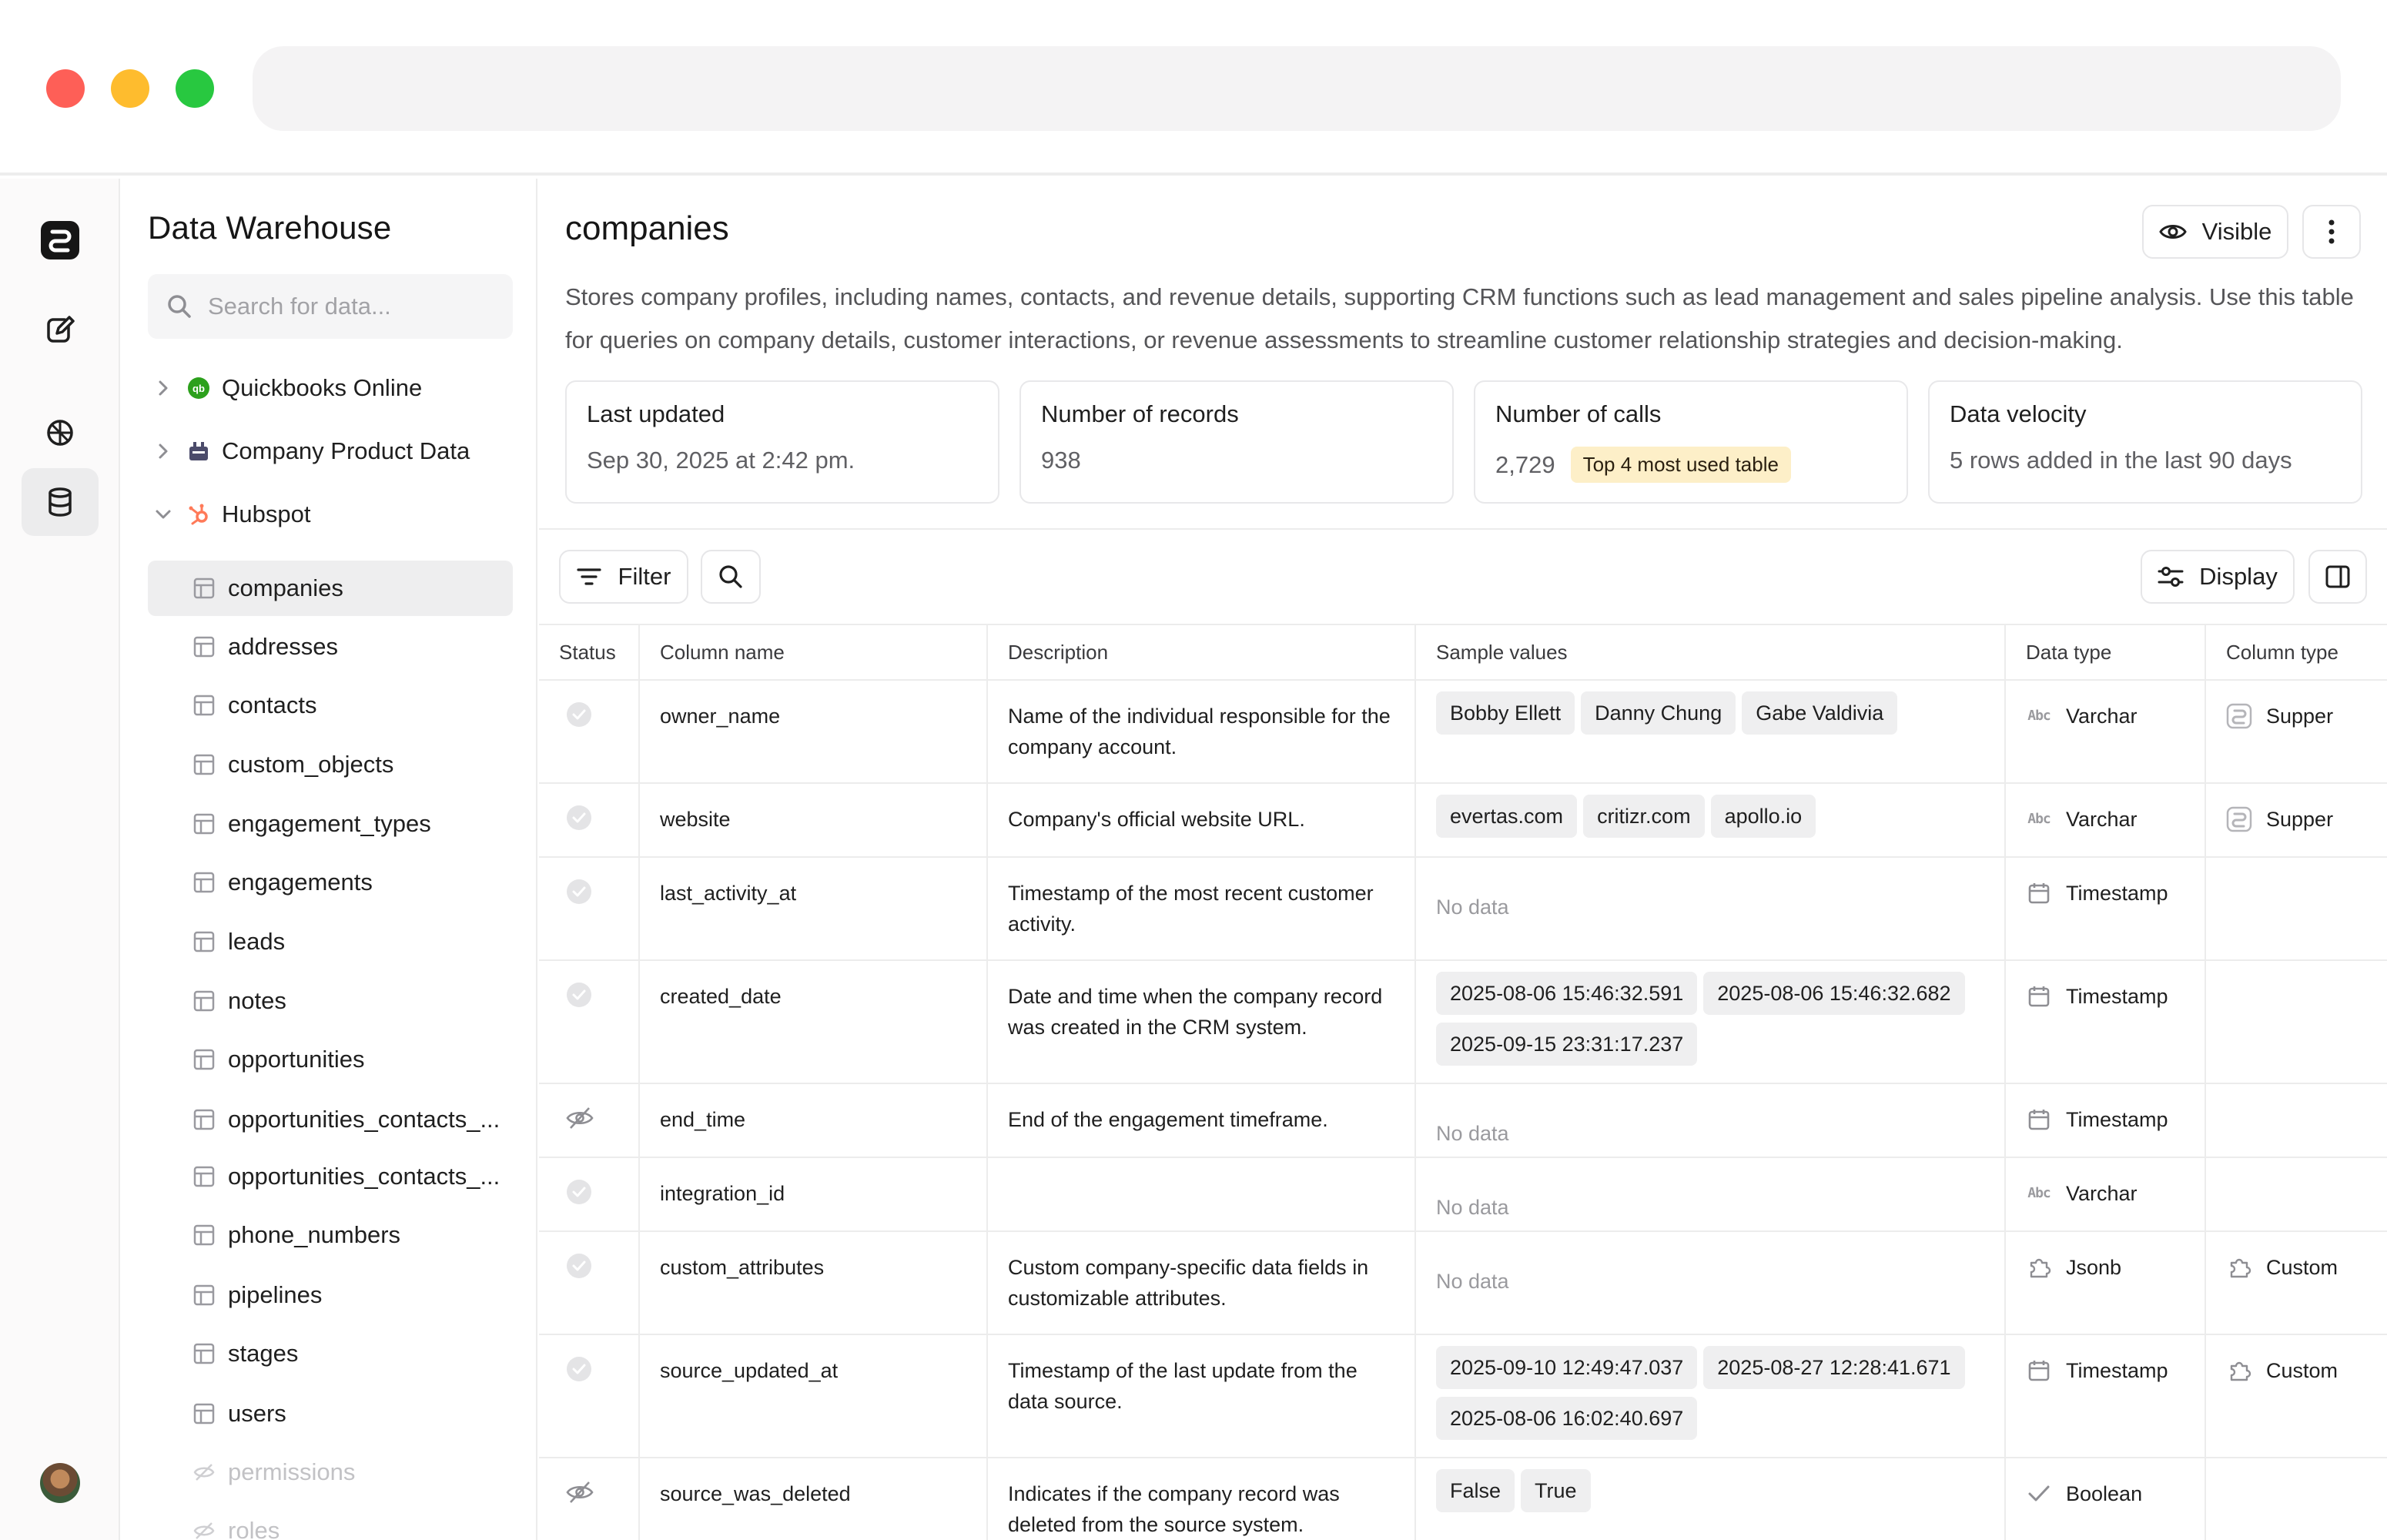 This screenshot has height=1540, width=2387. I want to click on table-label: notes, so click(257, 1000).